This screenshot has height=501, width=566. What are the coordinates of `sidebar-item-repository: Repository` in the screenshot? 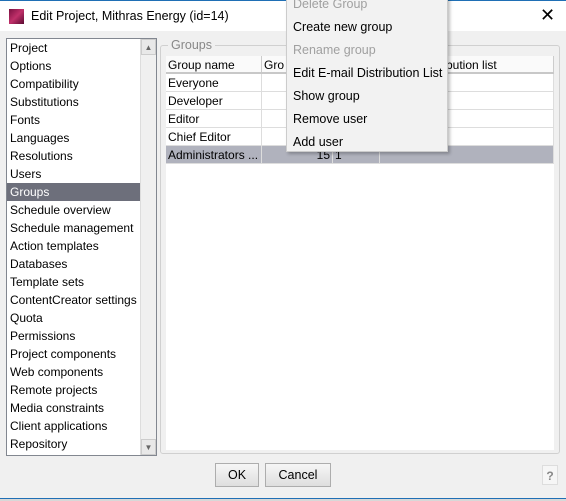 It's located at (74, 444).